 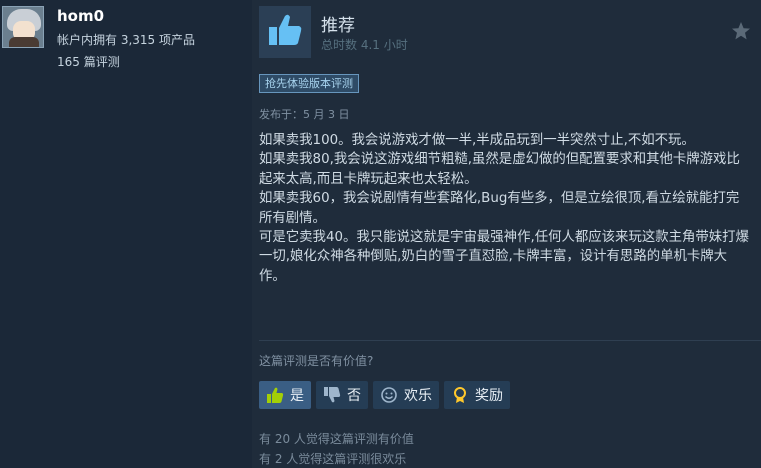 I want to click on divider, so click(x=510, y=340).